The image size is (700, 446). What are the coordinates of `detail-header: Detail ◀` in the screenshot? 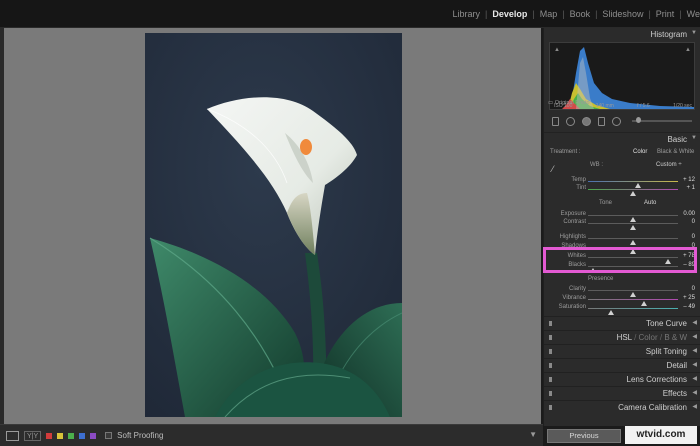 It's located at (622, 365).